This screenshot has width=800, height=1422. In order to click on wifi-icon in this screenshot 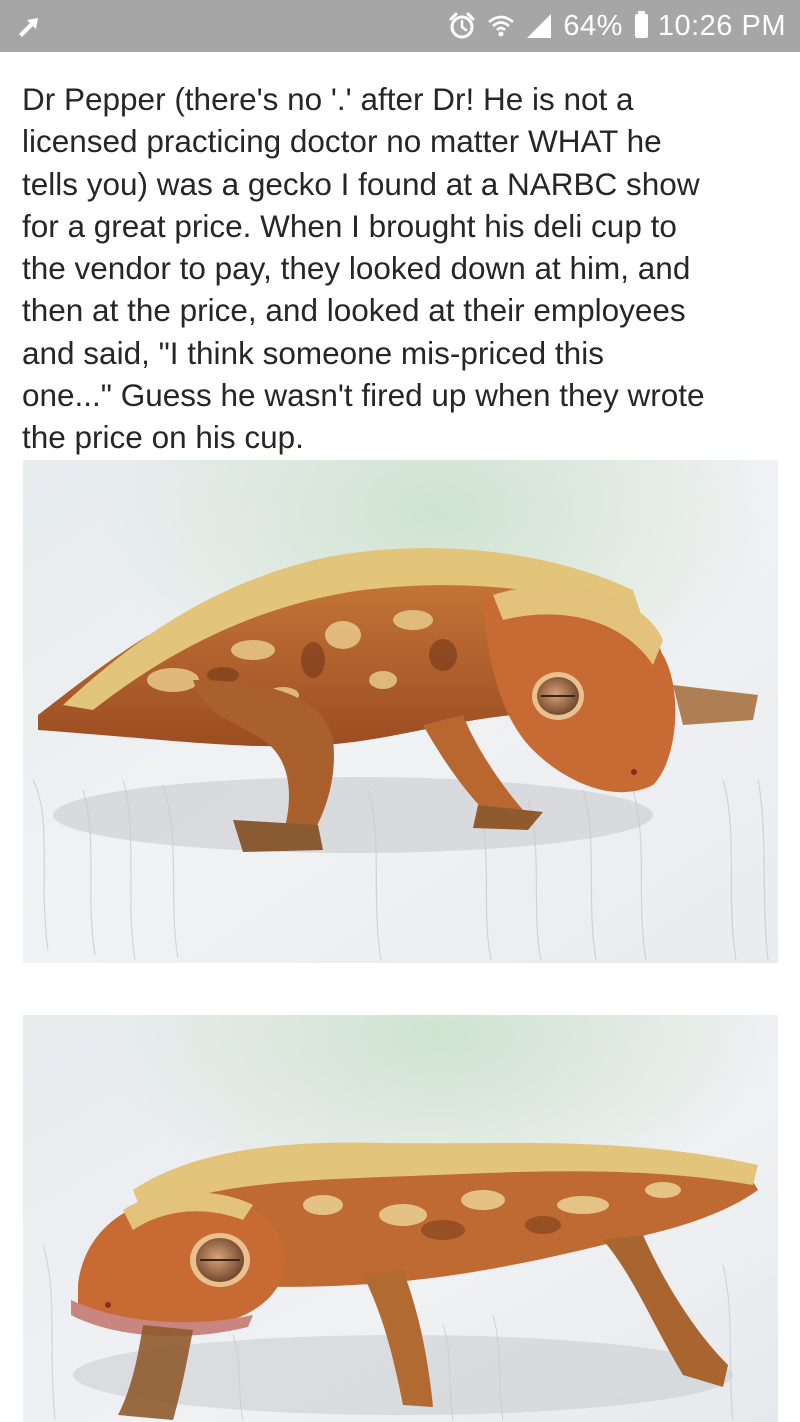, I will do `click(501, 26)`.